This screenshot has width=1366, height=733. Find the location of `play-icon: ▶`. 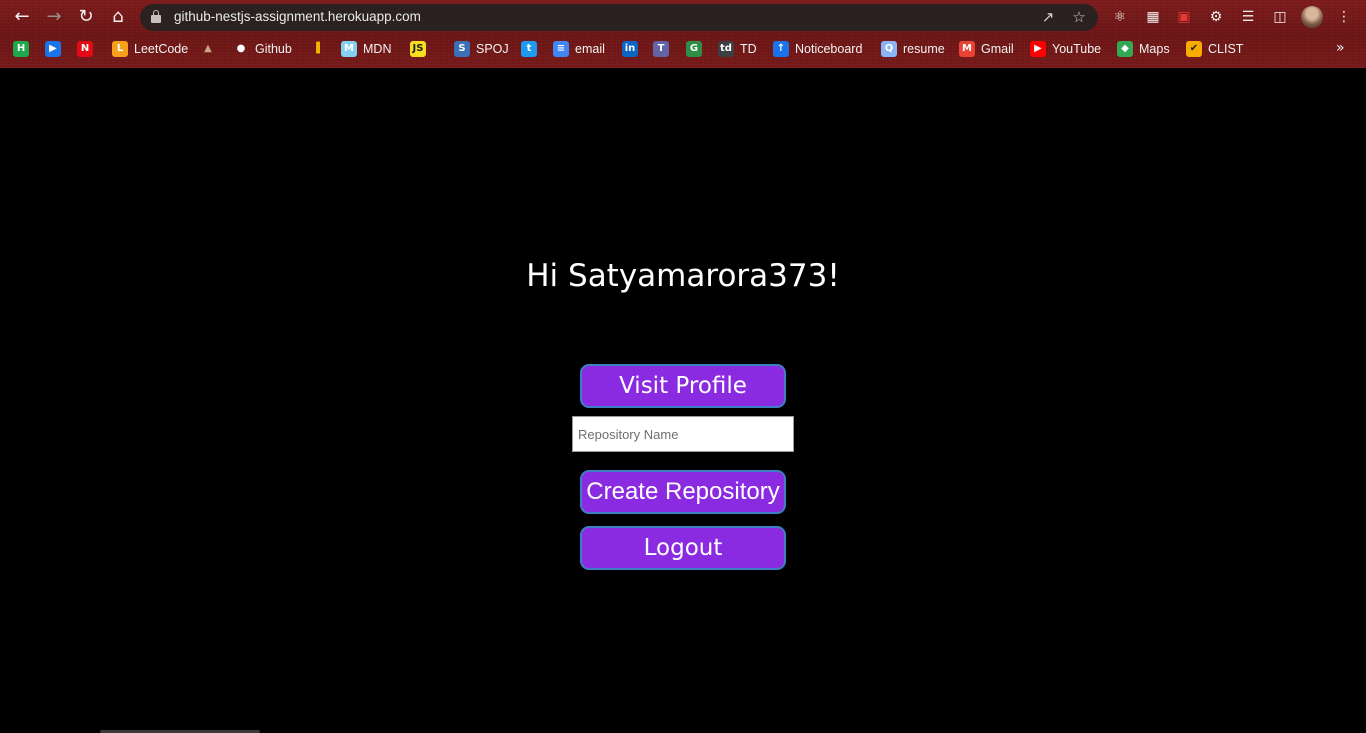

play-icon: ▶ is located at coordinates (53, 49).